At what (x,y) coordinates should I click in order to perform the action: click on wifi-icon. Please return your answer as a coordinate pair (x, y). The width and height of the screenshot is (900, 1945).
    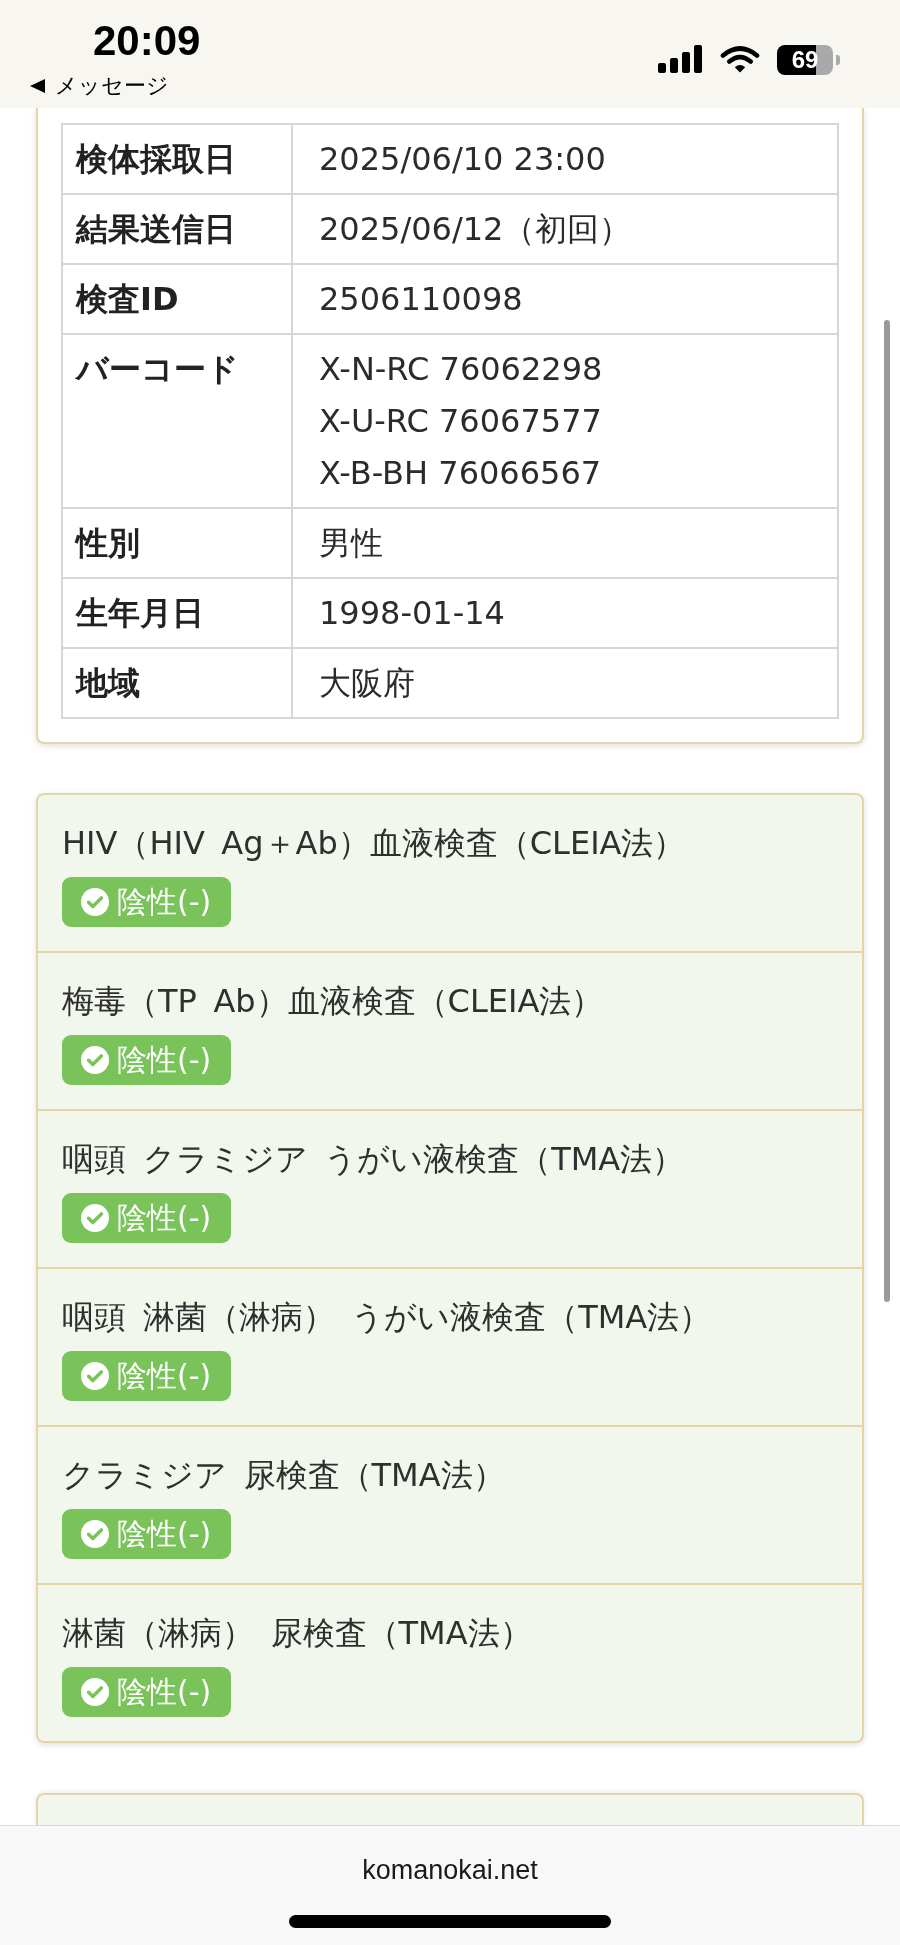
    Looking at the image, I should click on (740, 59).